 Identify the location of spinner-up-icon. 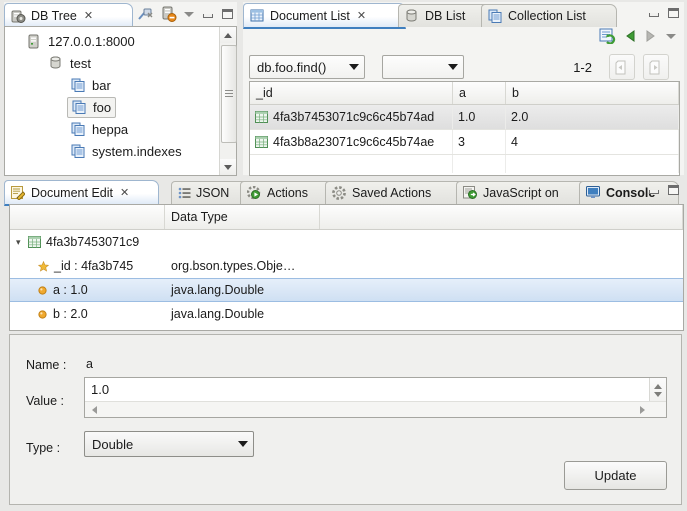
(658, 386).